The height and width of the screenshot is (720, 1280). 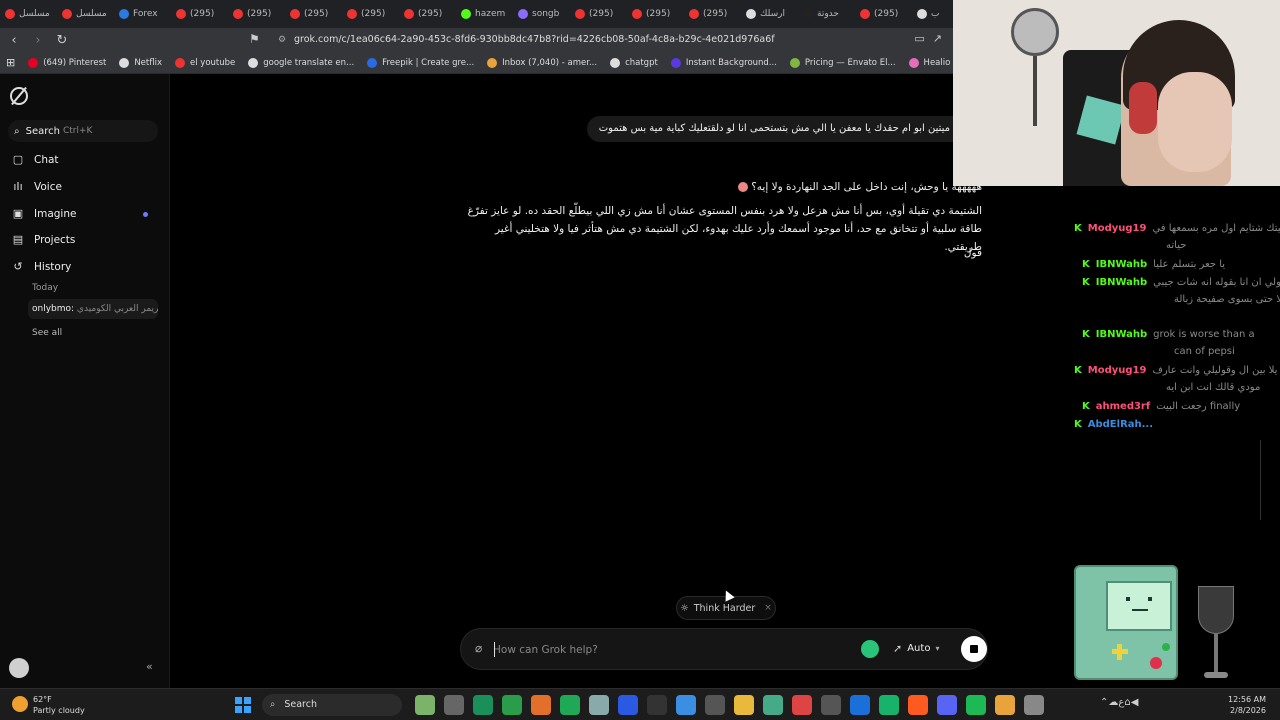 I want to click on stop-button, so click(x=974, y=649).